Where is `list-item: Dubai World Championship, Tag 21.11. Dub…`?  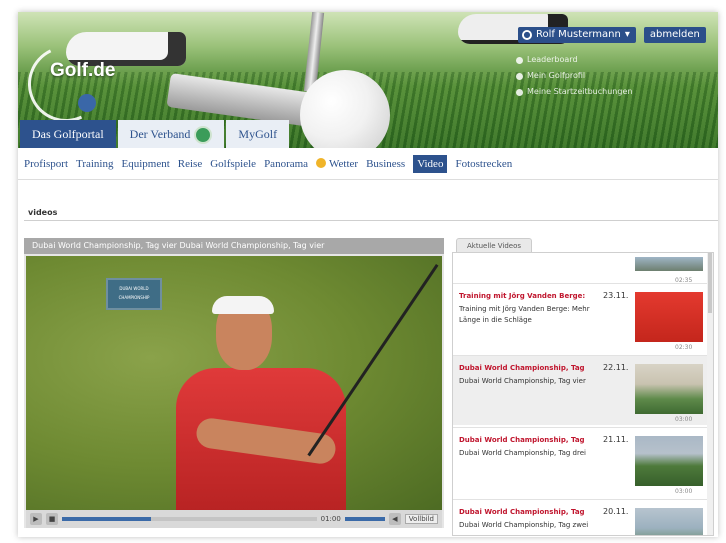 list-item: Dubai World Championship, Tag 21.11. Dub… is located at coordinates (582, 462).